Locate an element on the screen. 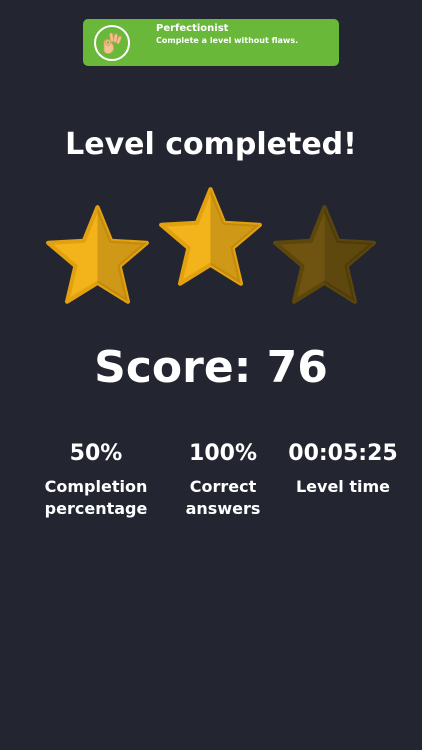 This screenshot has height=750, width=422. stat-completion: 50% Completion percentage is located at coordinates (96, 479).